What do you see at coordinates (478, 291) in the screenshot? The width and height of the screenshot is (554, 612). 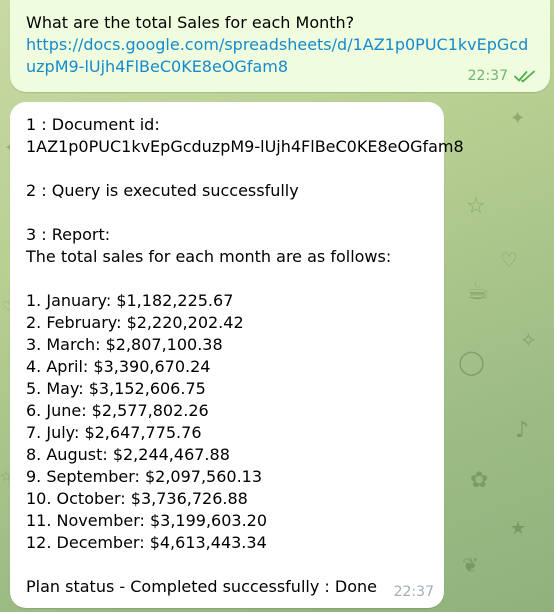 I see `doodle-cup-icon: ☕` at bounding box center [478, 291].